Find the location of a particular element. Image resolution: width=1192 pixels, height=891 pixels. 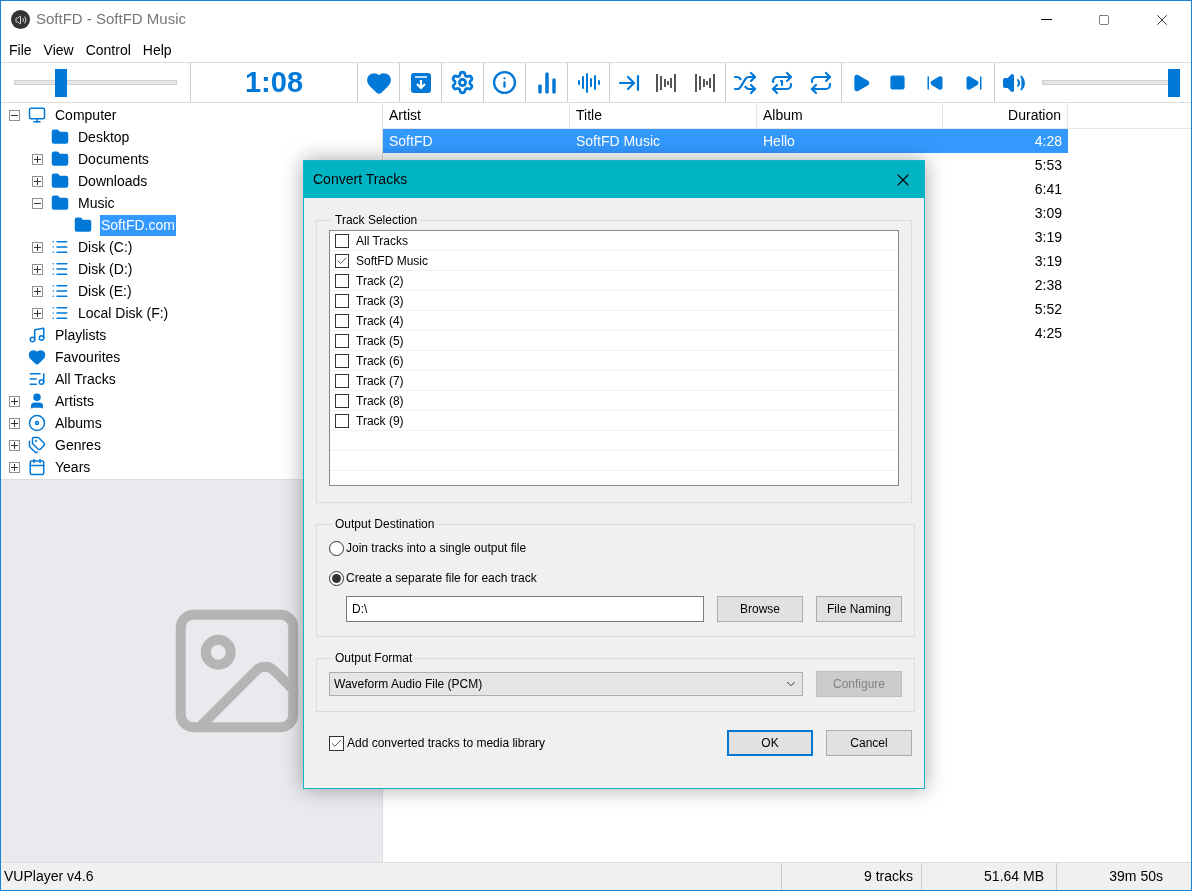

tree-item: Disk (D:) is located at coordinates (105, 269).